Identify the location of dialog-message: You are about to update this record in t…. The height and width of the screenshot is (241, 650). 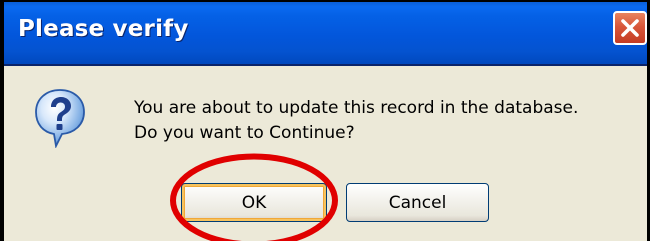
(356, 121).